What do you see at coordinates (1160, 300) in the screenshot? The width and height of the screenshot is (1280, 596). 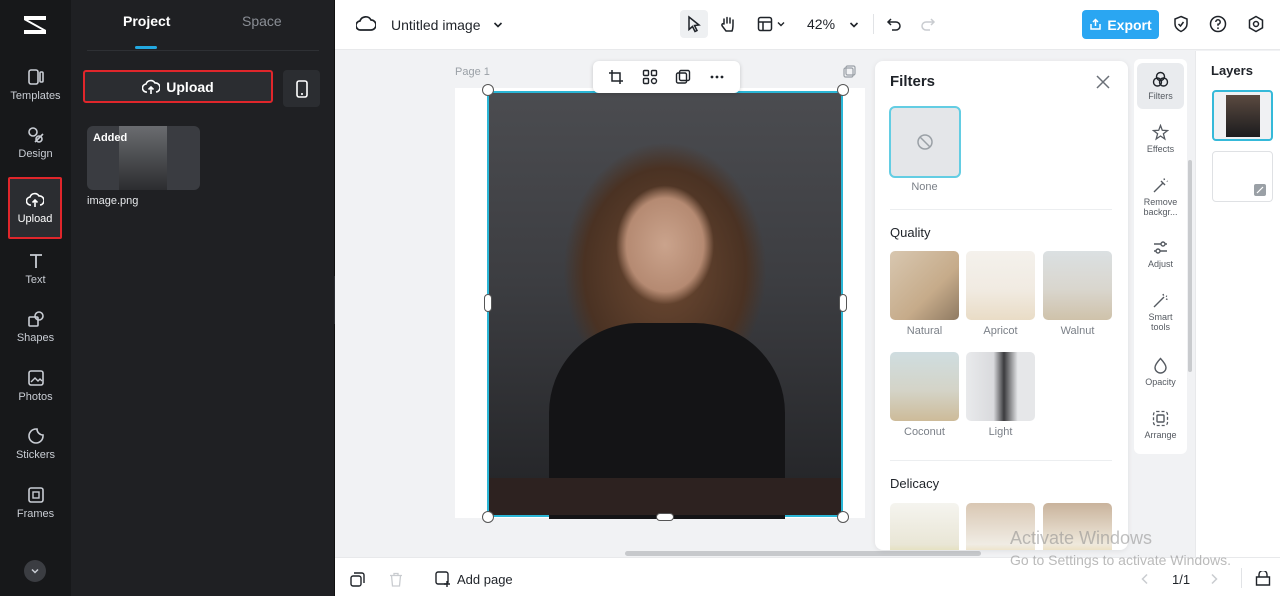 I see `smart-tools-icon` at bounding box center [1160, 300].